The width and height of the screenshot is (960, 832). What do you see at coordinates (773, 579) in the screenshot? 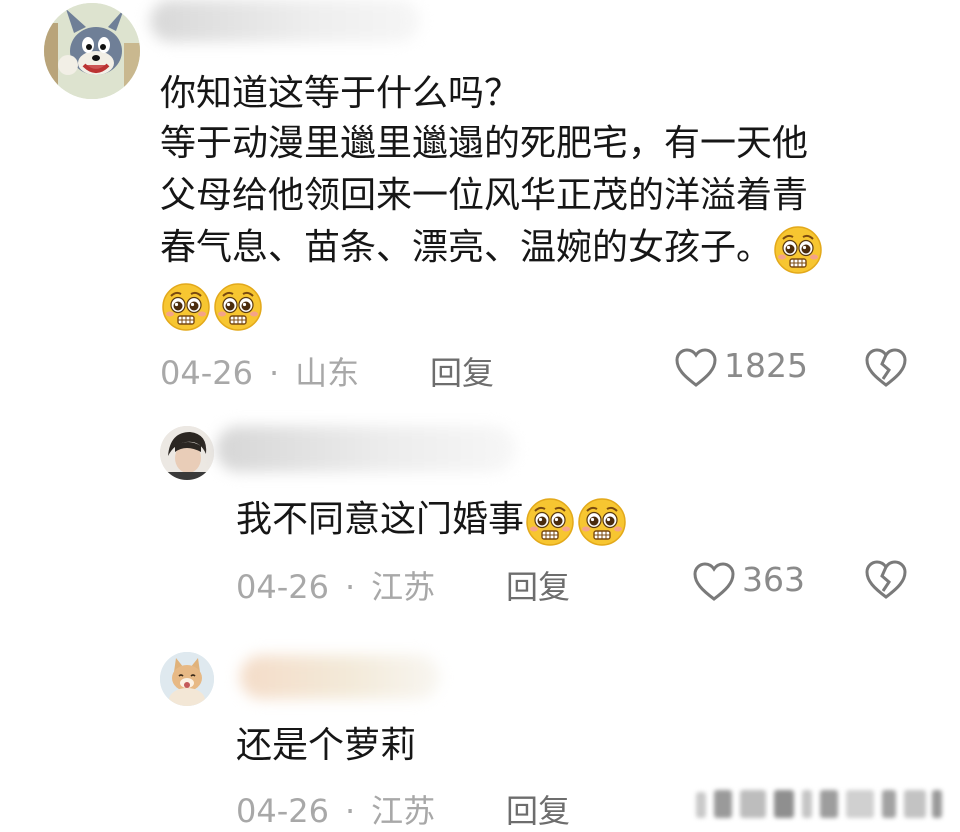
I see `like-count: 363` at bounding box center [773, 579].